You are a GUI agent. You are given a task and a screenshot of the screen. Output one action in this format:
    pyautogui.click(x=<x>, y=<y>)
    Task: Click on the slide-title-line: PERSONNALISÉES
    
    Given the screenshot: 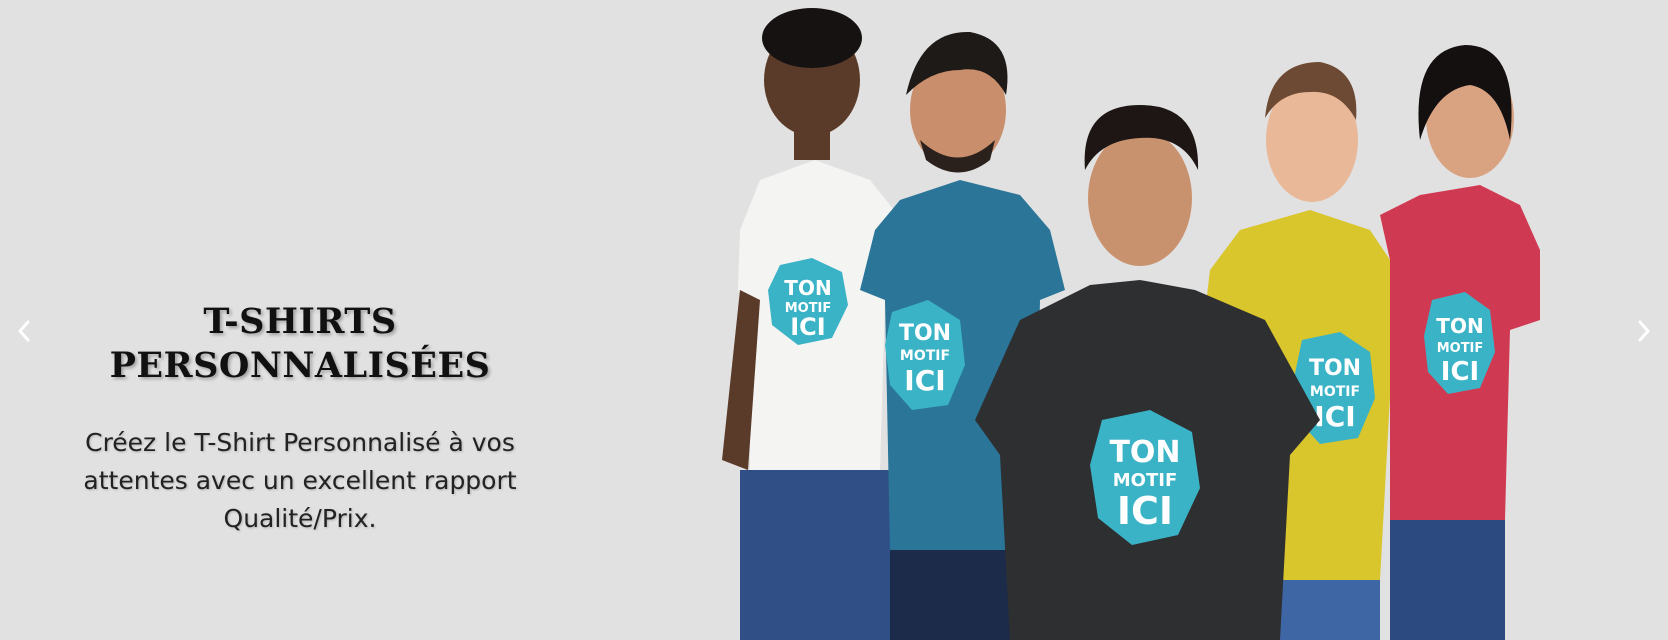 What is the action you would take?
    pyautogui.click(x=300, y=365)
    